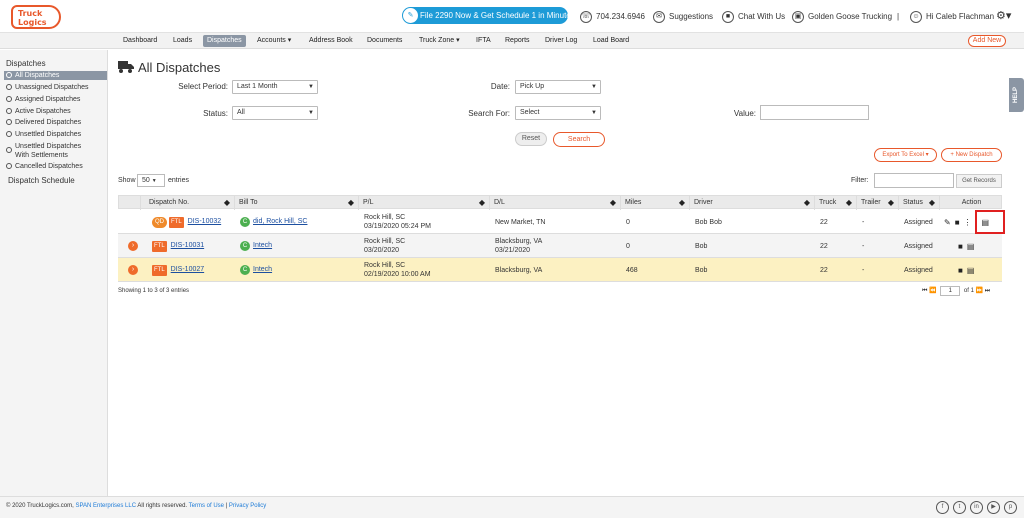 This screenshot has height=518, width=1024. What do you see at coordinates (55, 87) in the screenshot?
I see `sidebar-item-unassigned: Unassigned Dispatches` at bounding box center [55, 87].